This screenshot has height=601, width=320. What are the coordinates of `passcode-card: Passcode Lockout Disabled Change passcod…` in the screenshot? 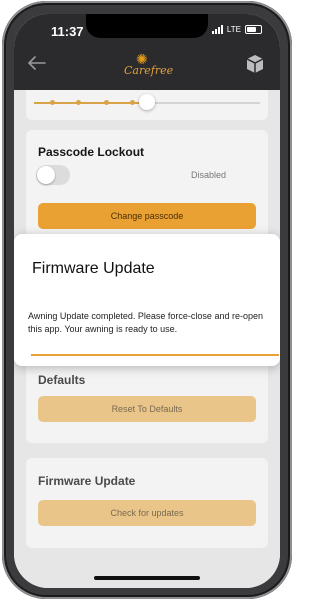 It's located at (147, 188).